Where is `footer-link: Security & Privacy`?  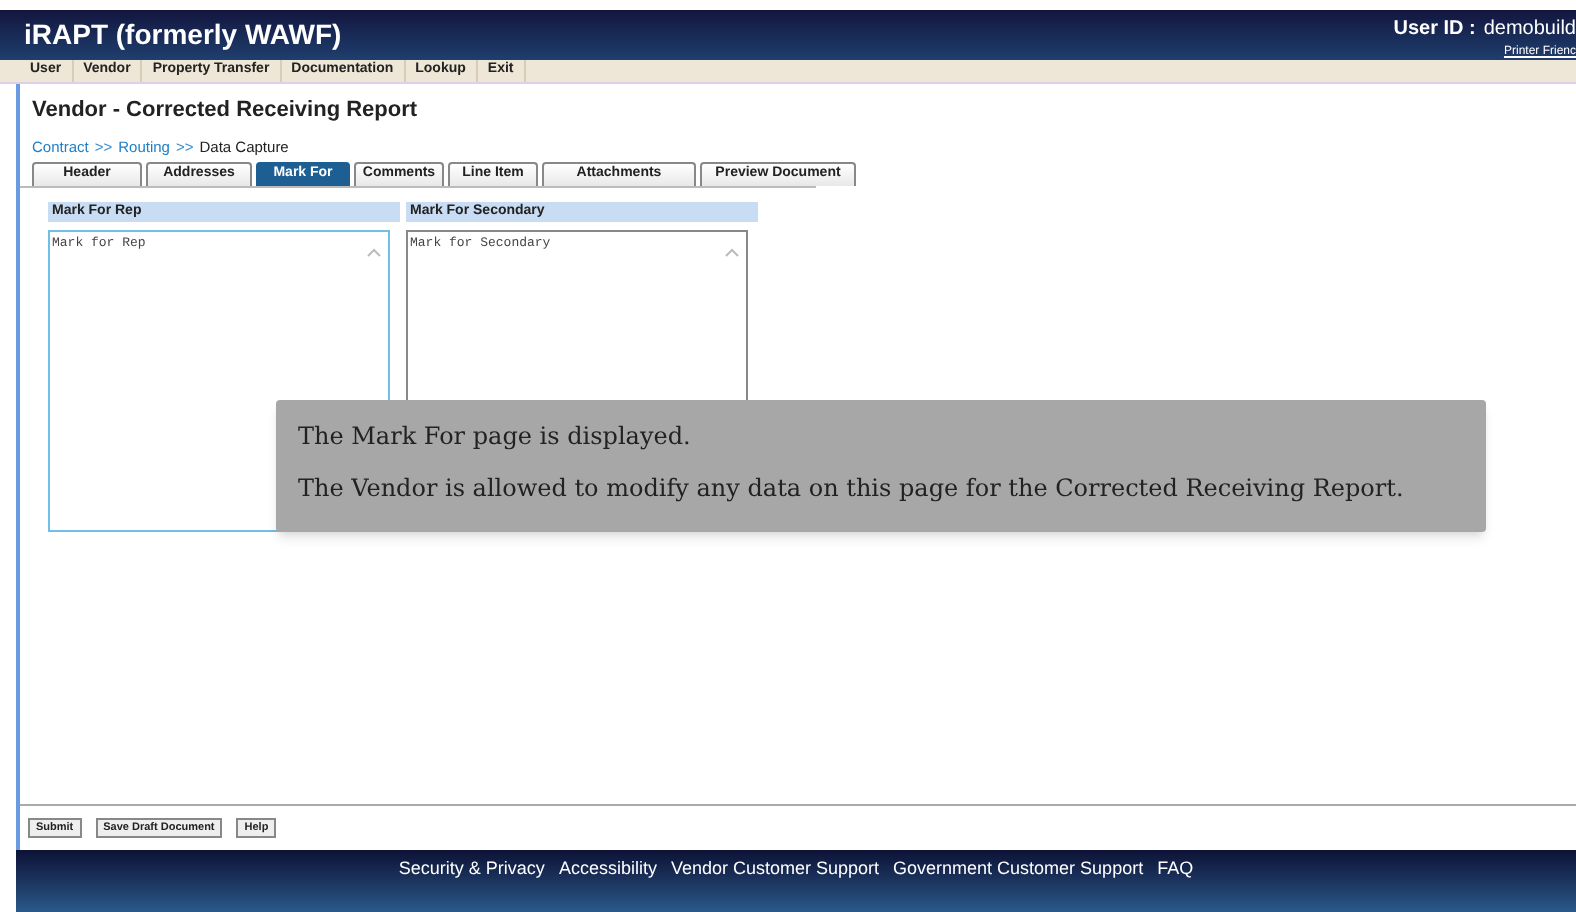
footer-link: Security & Privacy is located at coordinates (471, 884).